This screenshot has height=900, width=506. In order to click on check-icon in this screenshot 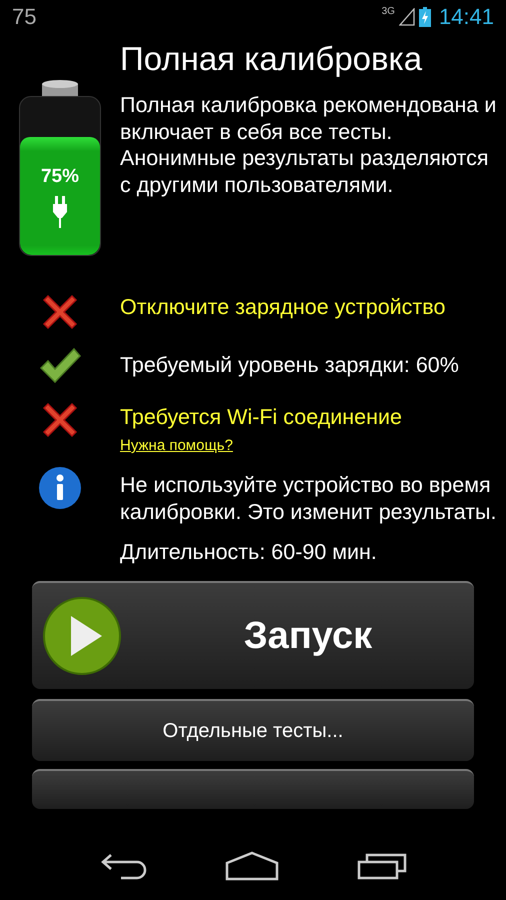, I will do `click(60, 366)`.